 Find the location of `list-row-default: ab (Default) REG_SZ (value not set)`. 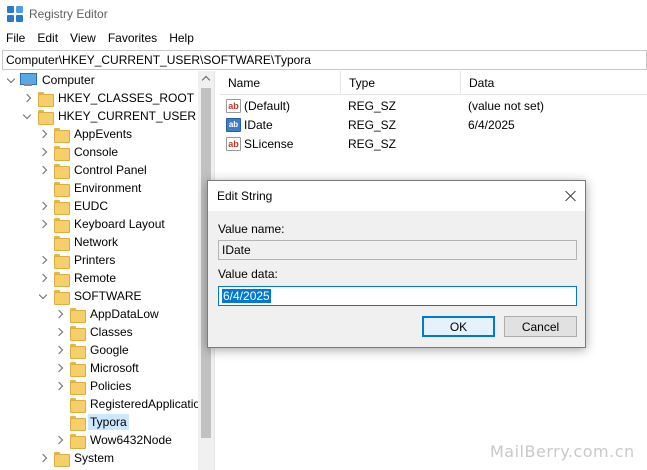

list-row-default: ab (Default) REG_SZ (value not set) is located at coordinates (433, 105).